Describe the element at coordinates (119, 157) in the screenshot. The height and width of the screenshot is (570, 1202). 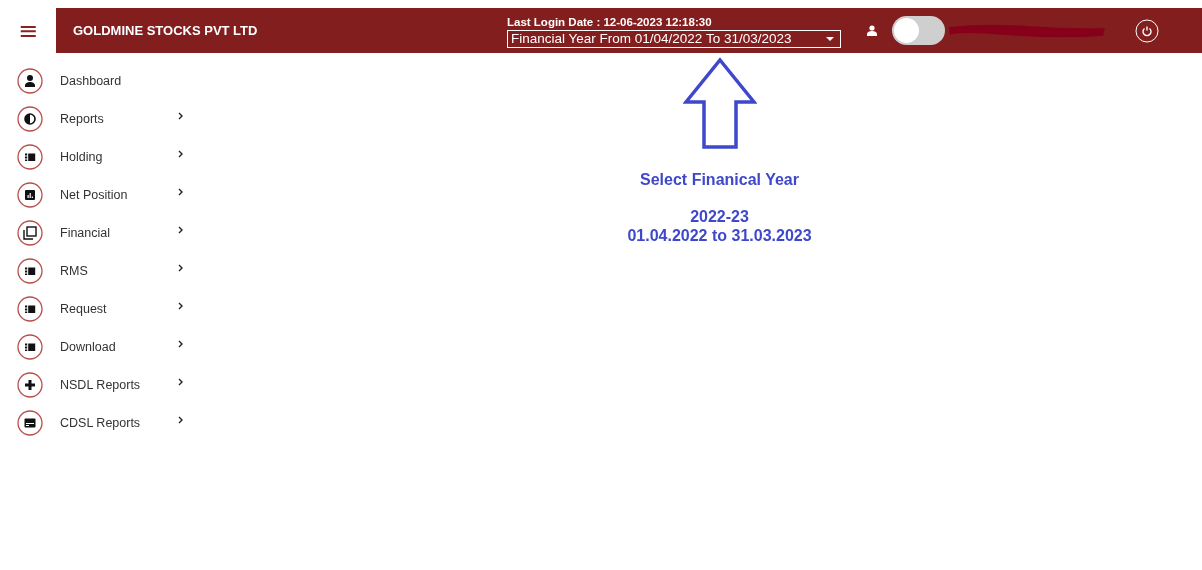
I see `sidebar-item: Holding` at that location.